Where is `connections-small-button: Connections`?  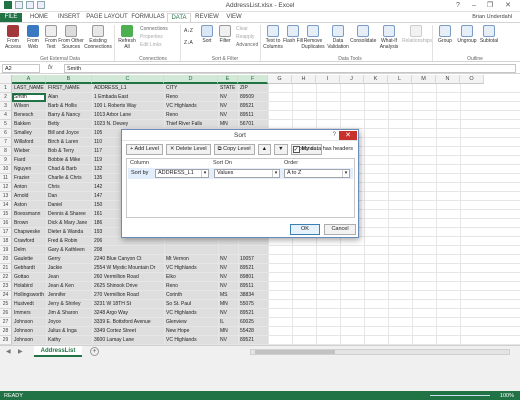
connections-small-button: Connections is located at coordinates (154, 29).